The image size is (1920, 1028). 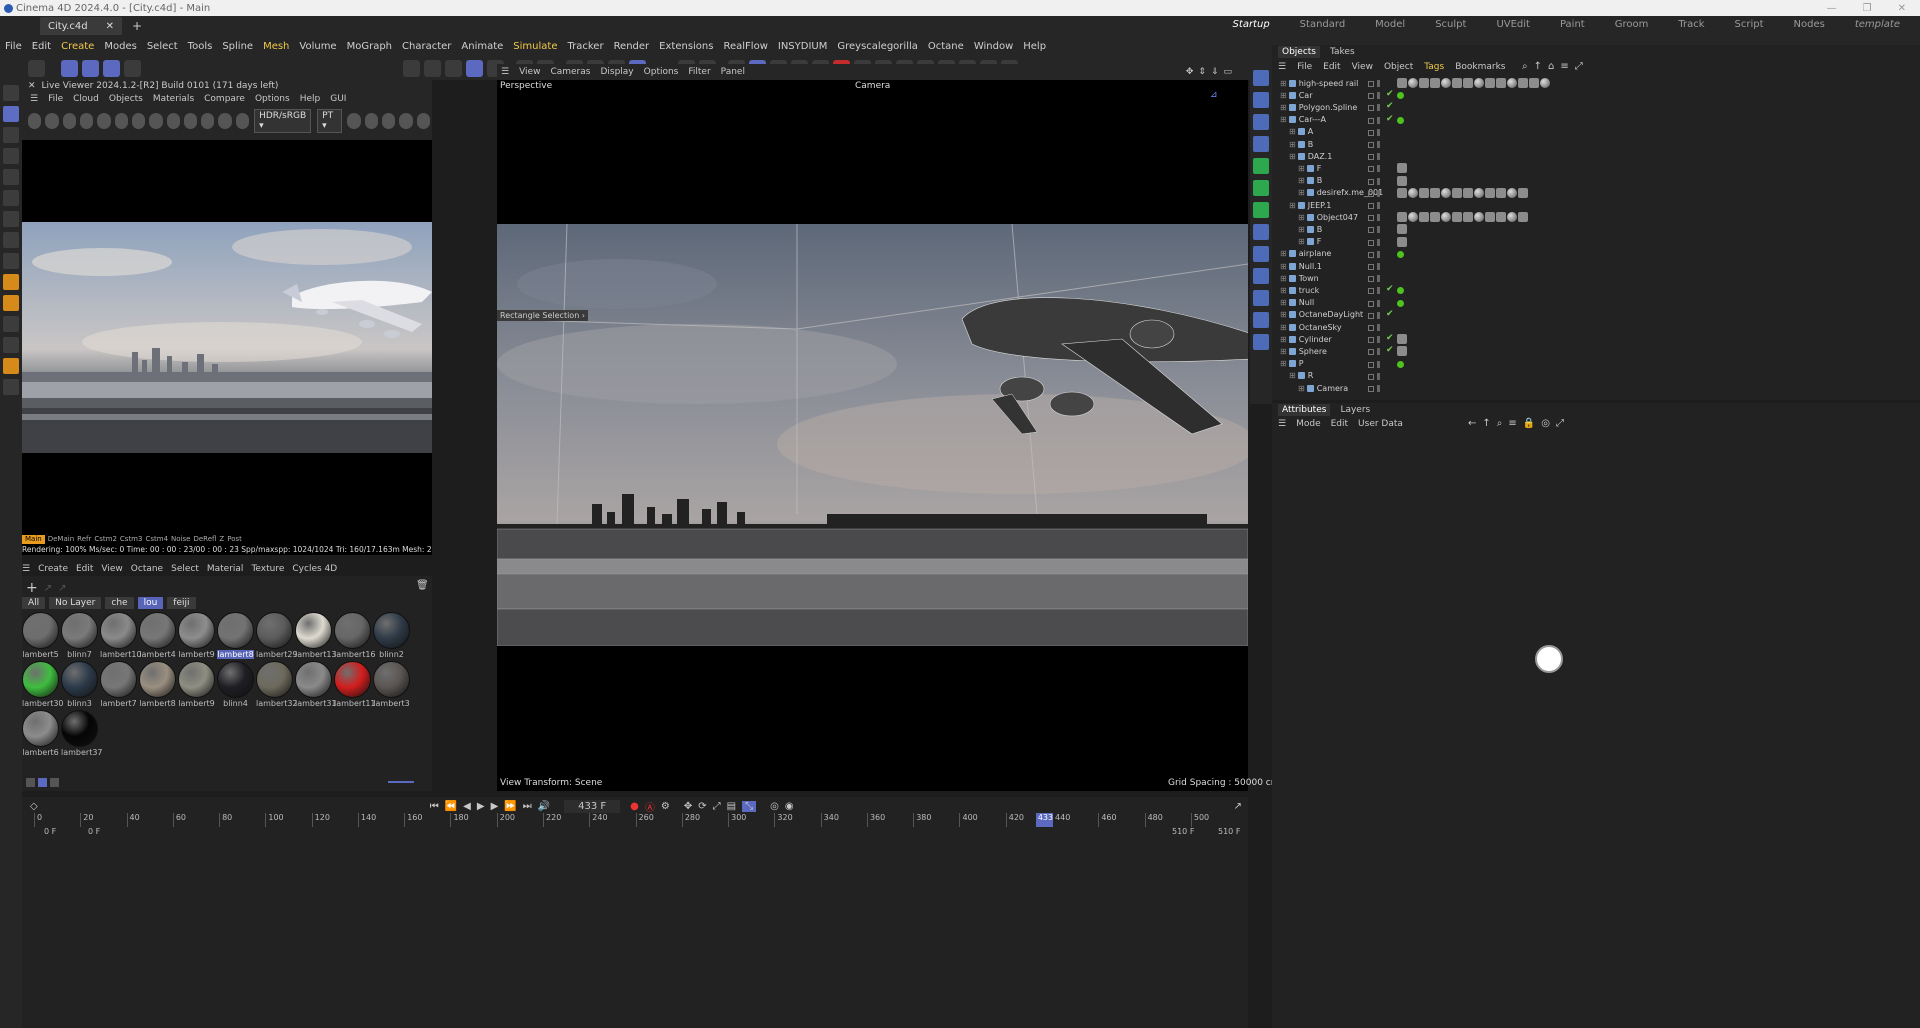 What do you see at coordinates (1867, 8) in the screenshot?
I see `restore-icon: ❐` at bounding box center [1867, 8].